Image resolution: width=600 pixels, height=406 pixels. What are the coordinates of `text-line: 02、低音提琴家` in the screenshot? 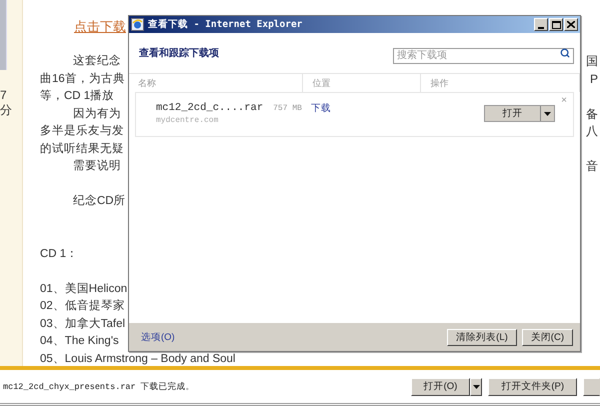 It's located at (82, 306).